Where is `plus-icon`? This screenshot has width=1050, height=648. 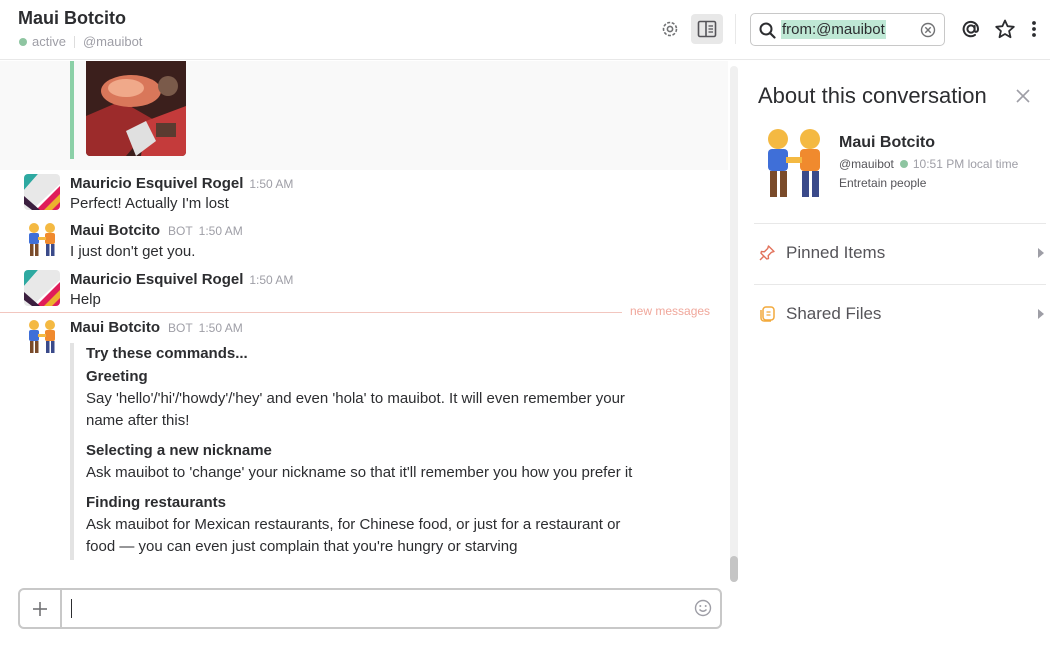
plus-icon is located at coordinates (40, 608).